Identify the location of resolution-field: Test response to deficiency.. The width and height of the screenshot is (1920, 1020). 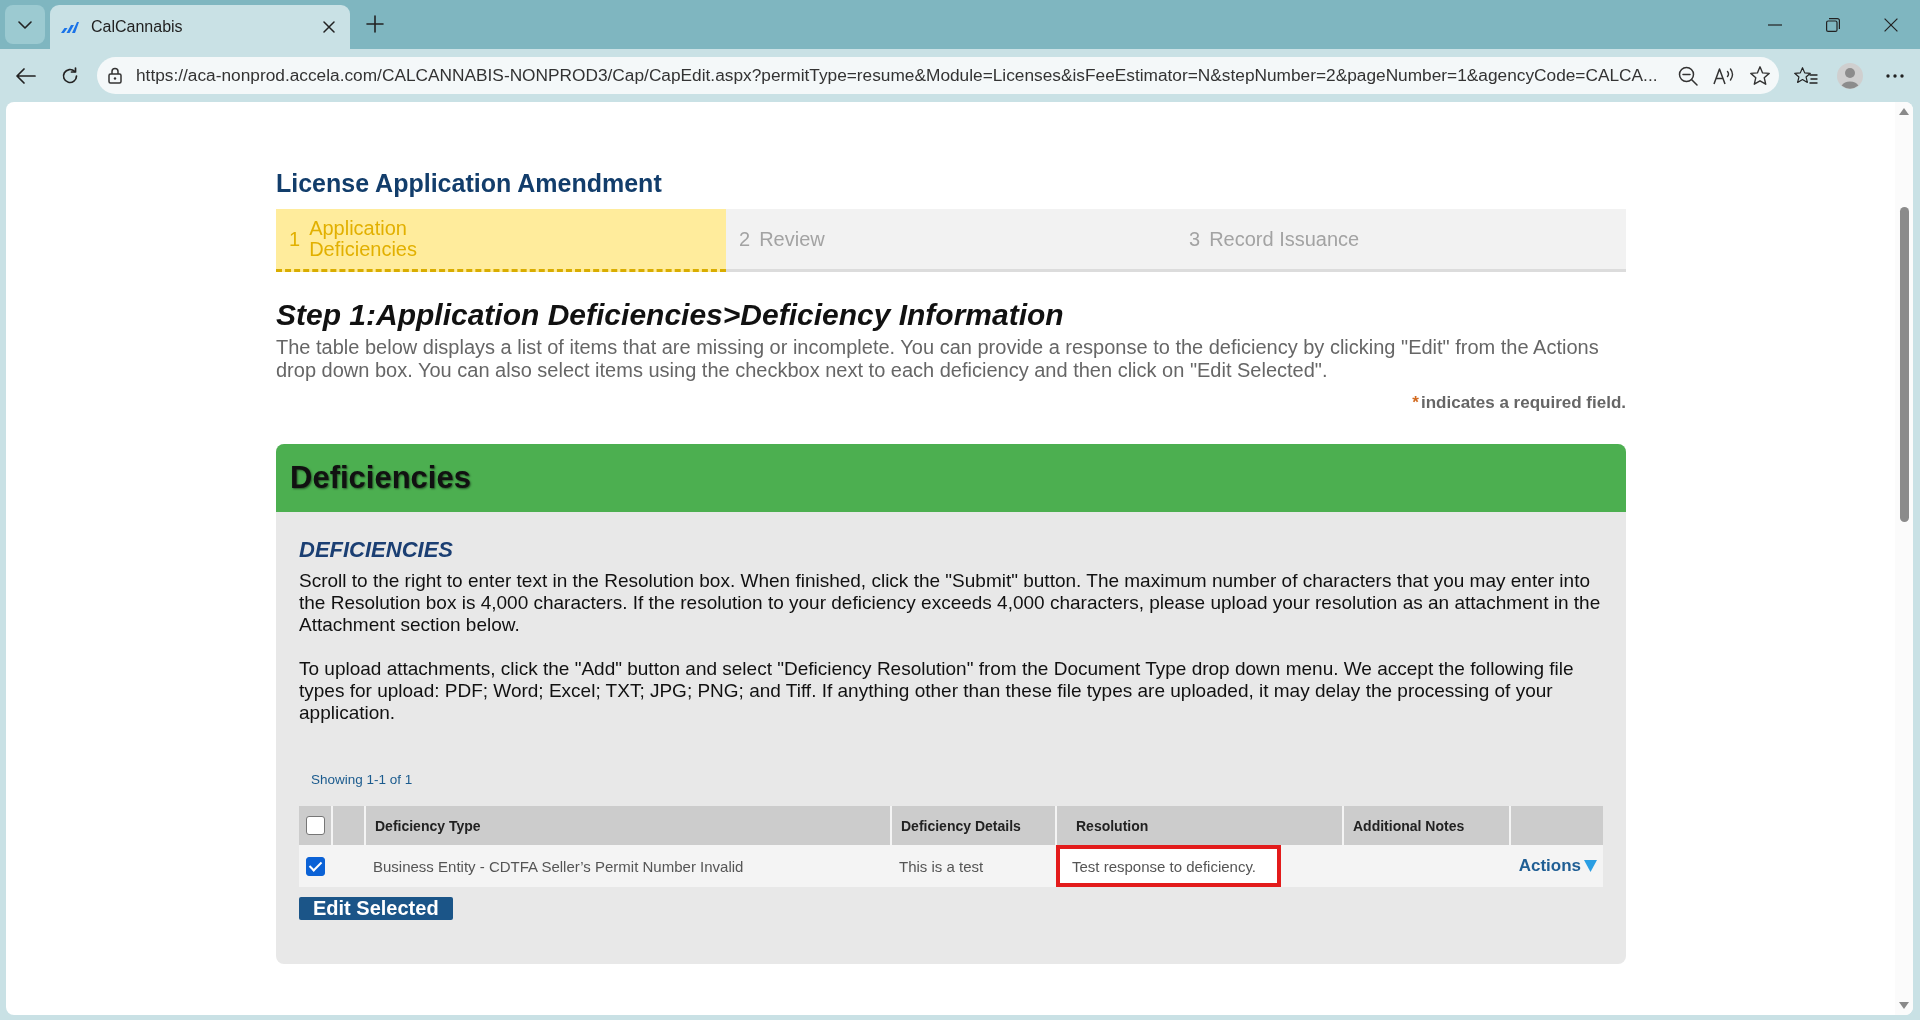
(1168, 866).